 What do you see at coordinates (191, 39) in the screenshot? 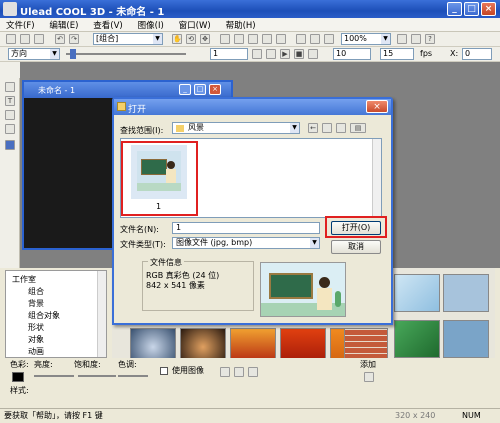
I see `rotate-icon: ⟲` at bounding box center [191, 39].